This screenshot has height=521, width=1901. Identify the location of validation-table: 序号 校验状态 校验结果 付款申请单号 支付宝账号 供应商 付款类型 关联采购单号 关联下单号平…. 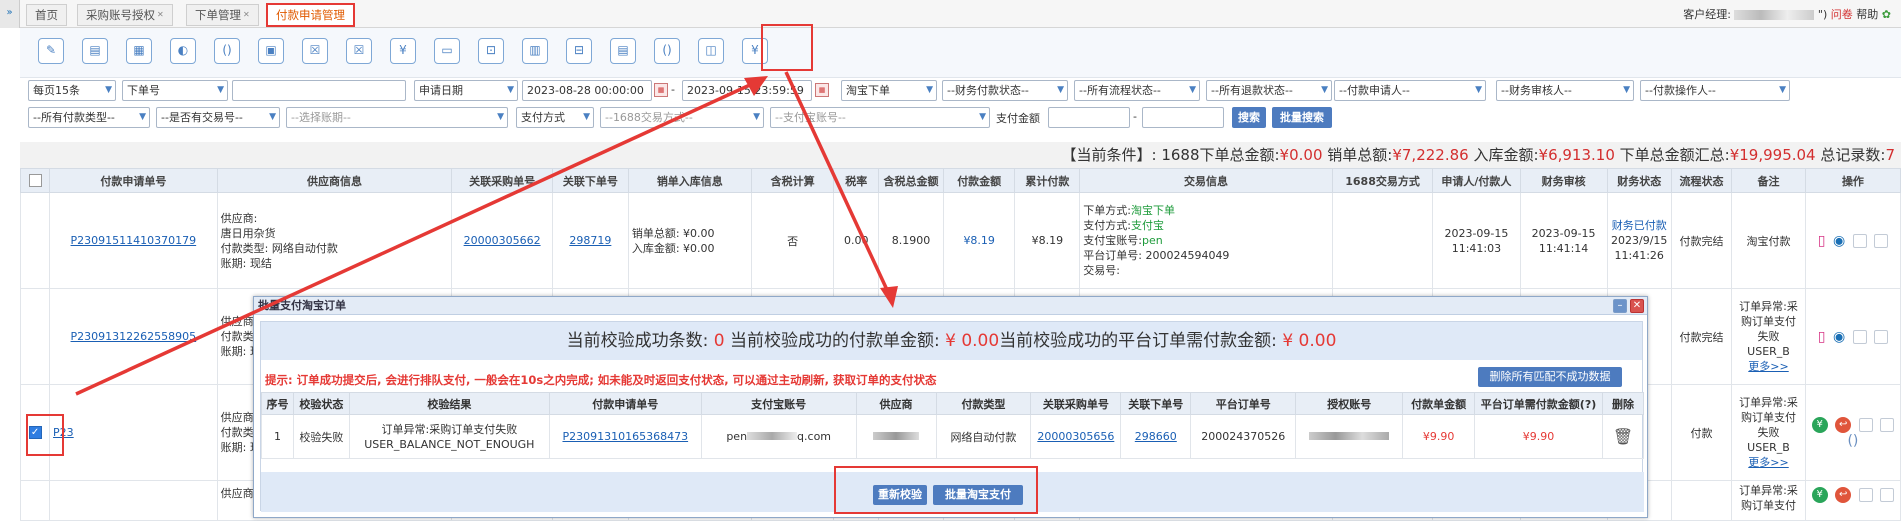
(953, 425).